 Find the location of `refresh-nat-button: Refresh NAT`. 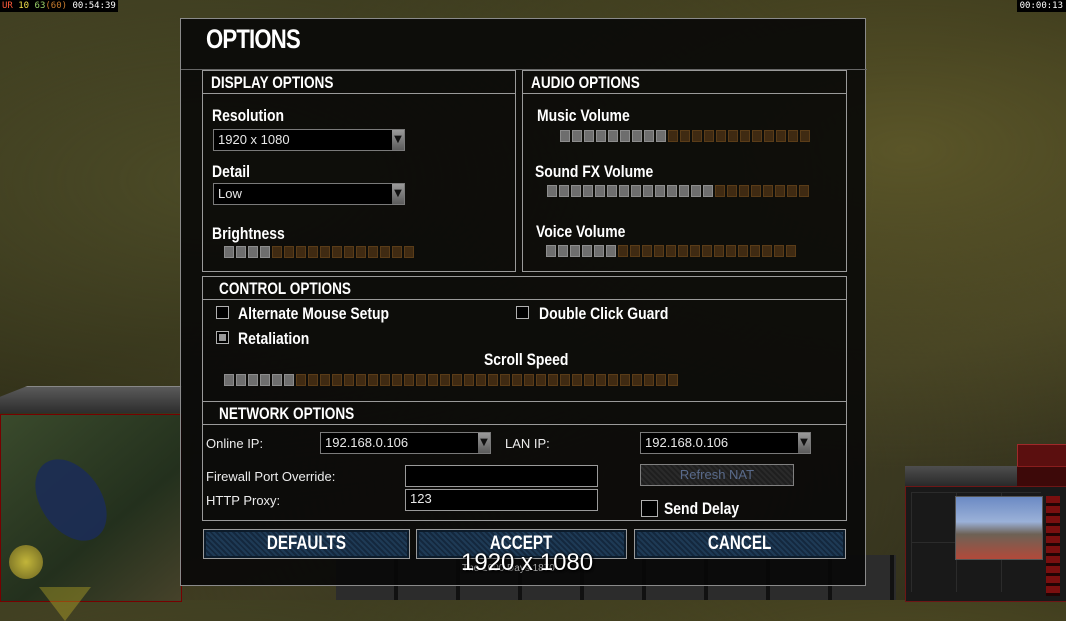

refresh-nat-button: Refresh NAT is located at coordinates (717, 475).